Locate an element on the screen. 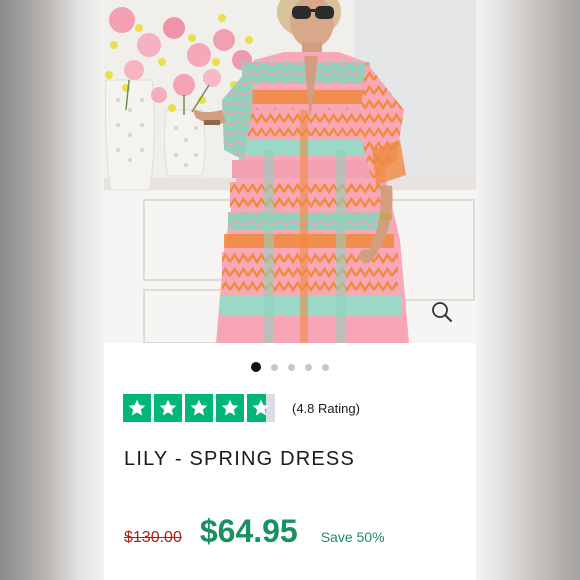  rating-stars is located at coordinates (199, 408).